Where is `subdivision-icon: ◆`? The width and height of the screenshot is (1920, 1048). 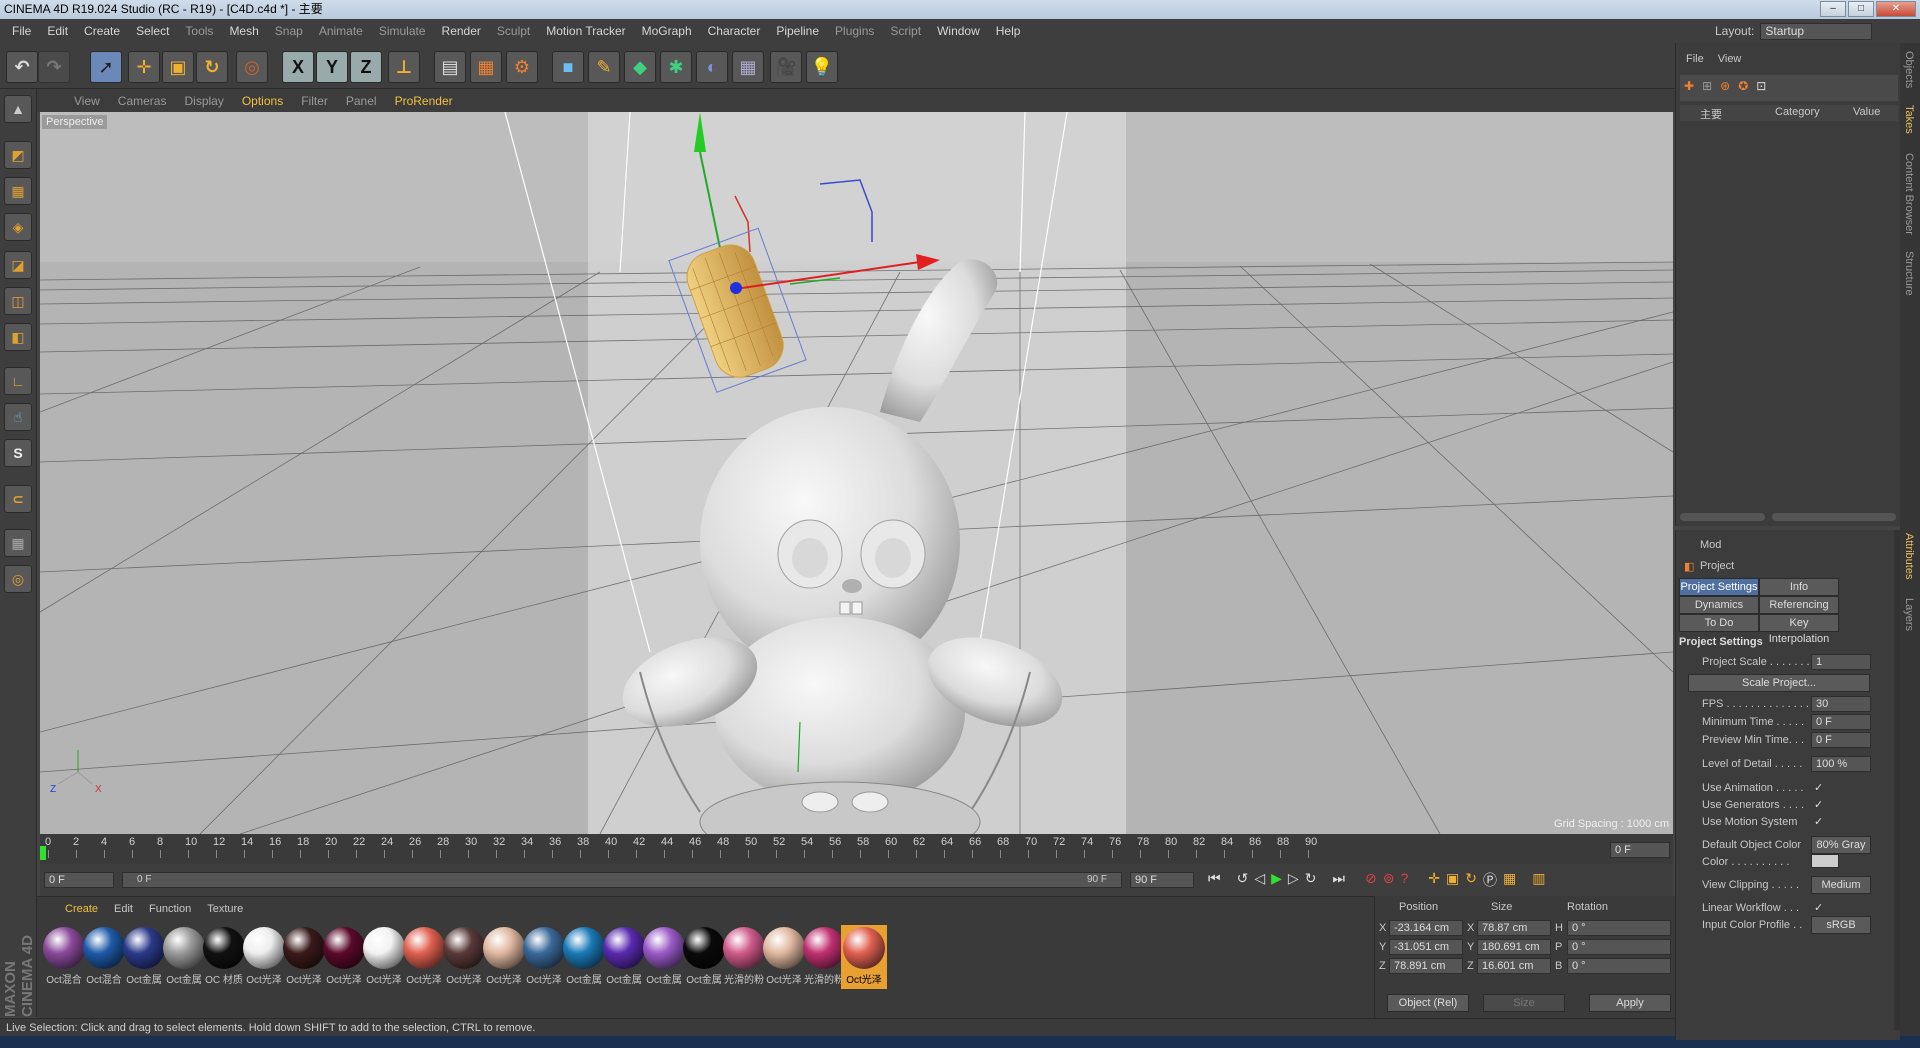 subdivision-icon: ◆ is located at coordinates (640, 67).